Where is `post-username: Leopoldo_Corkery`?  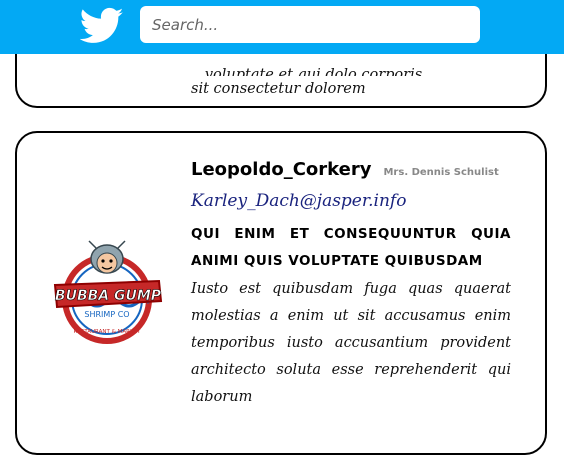
post-username: Leopoldo_Corkery is located at coordinates (281, 169).